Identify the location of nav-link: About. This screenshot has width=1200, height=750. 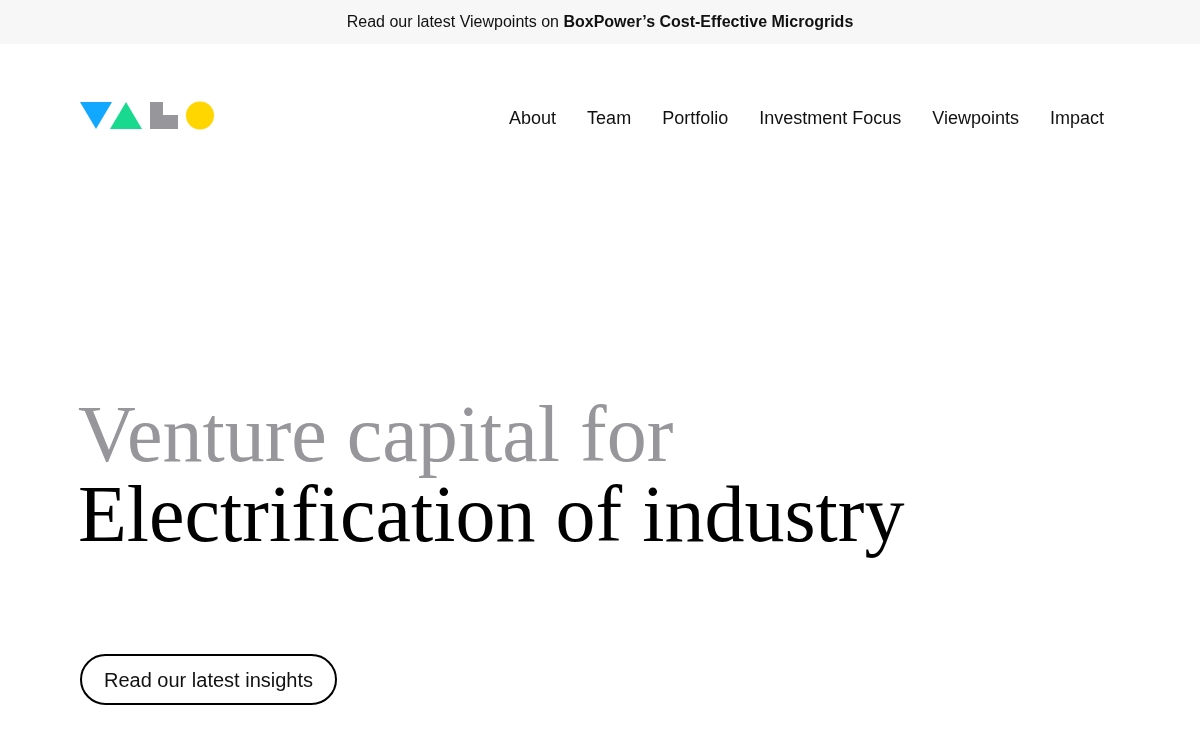
(533, 118).